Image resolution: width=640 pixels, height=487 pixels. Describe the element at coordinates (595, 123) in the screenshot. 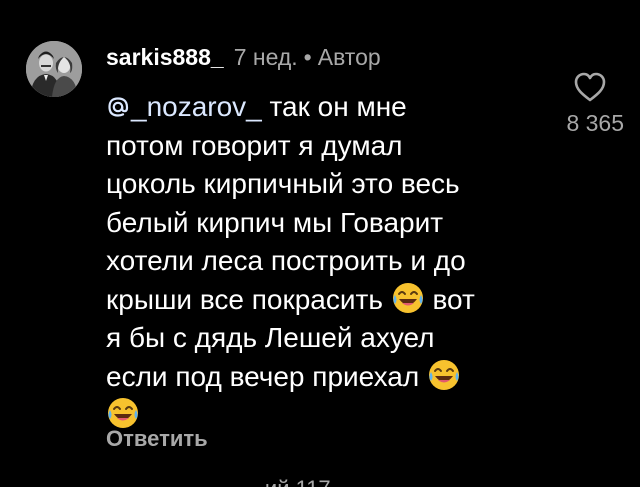

I see `like-count: 8 365` at that location.